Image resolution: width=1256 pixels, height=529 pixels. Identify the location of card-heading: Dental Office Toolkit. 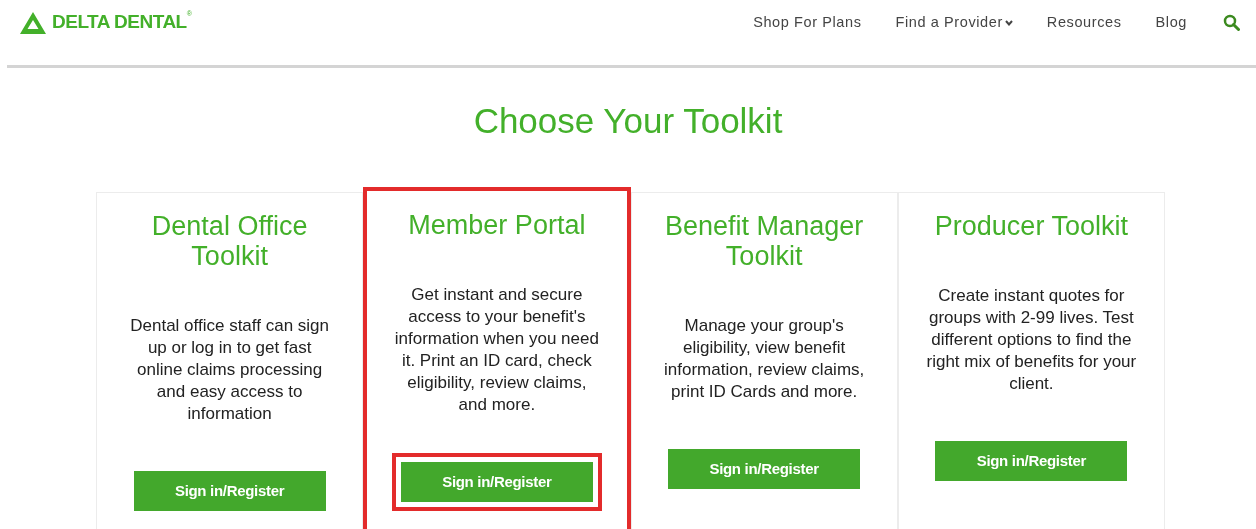
(229, 241).